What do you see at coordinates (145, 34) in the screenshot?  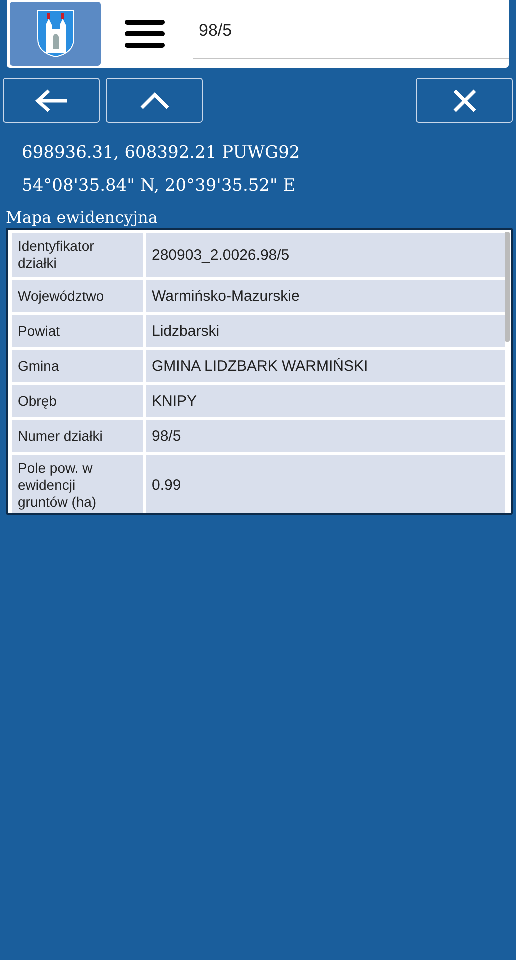 I see `menu-icon` at bounding box center [145, 34].